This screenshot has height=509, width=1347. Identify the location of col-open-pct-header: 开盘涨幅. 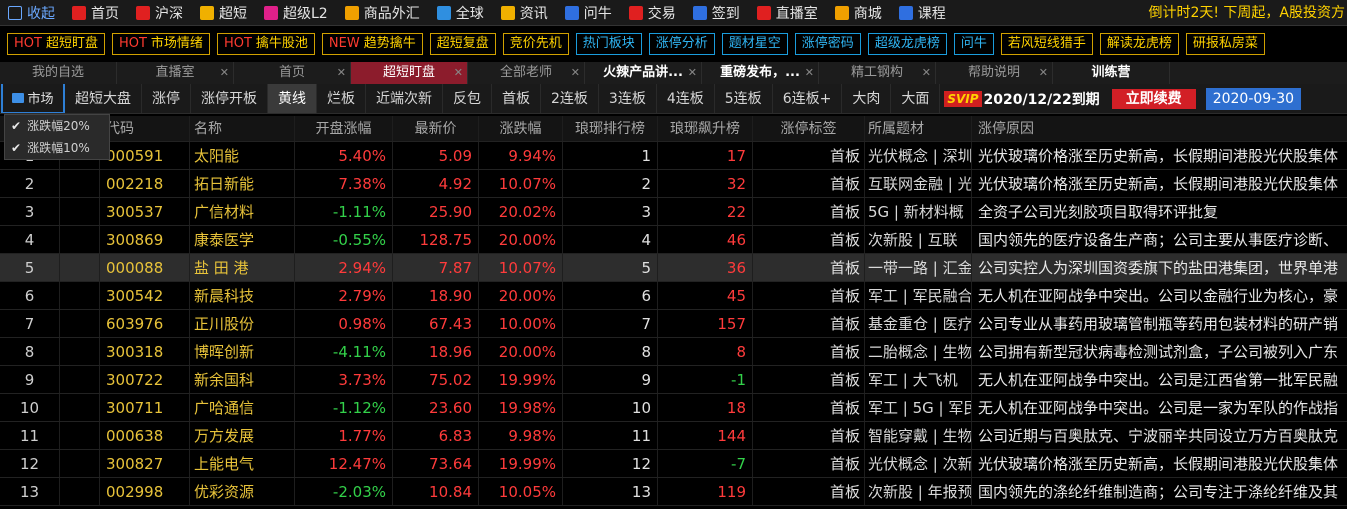
(344, 128).